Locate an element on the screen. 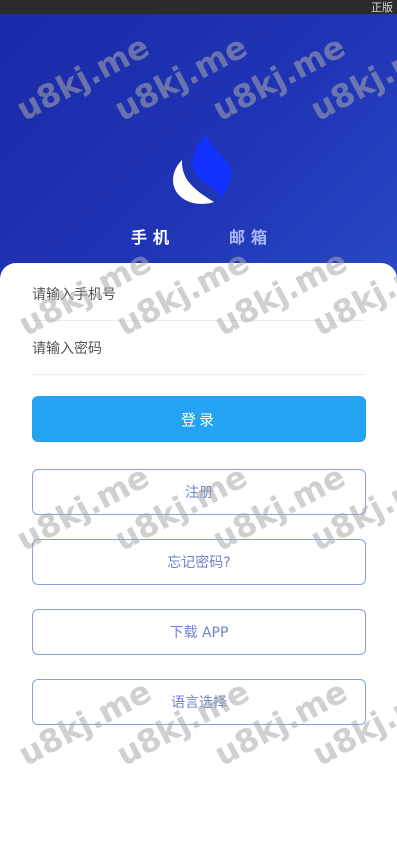 This screenshot has width=397, height=865. tab-email: 邮箱 is located at coordinates (251, 236).